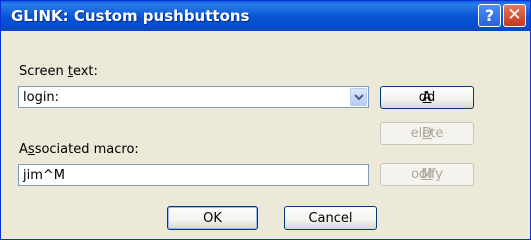 The image size is (531, 240). I want to click on associated-macro-field: jim^M, so click(193, 175).